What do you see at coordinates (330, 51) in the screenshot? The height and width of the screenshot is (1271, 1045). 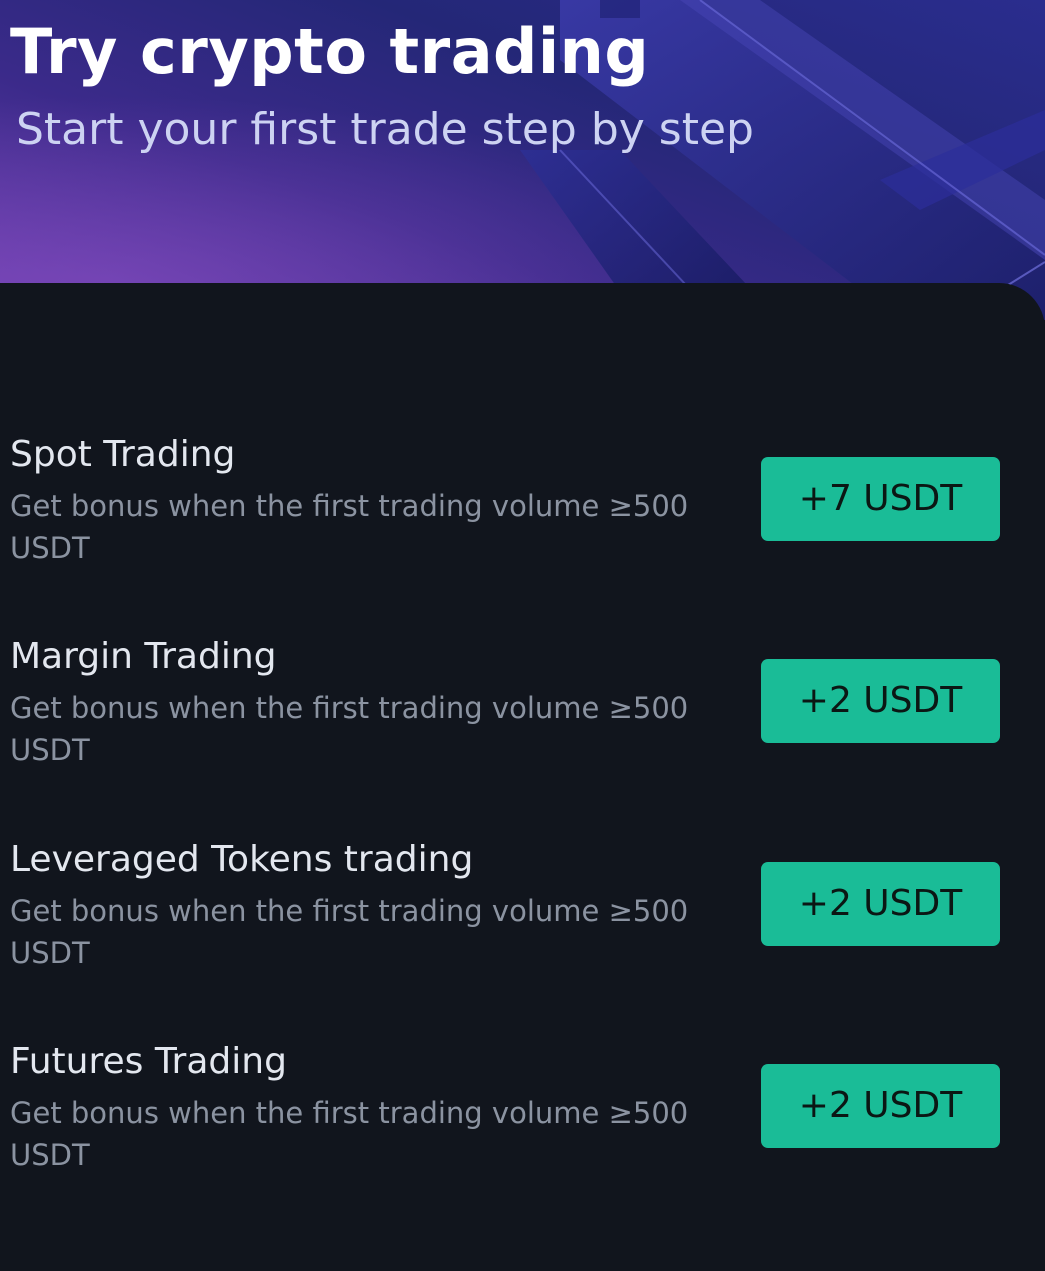 I see `page-title: Try crypto trading` at bounding box center [330, 51].